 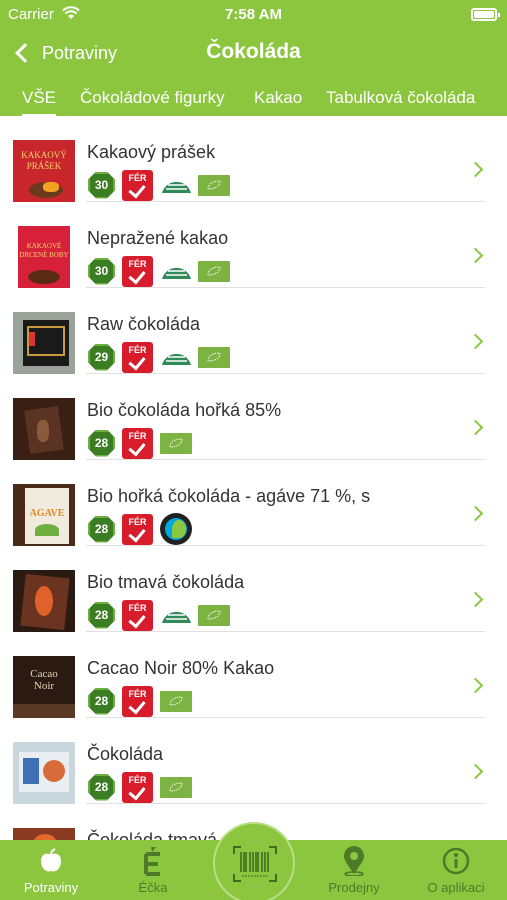 What do you see at coordinates (254, 861) in the screenshot?
I see `scan-barcode-button` at bounding box center [254, 861].